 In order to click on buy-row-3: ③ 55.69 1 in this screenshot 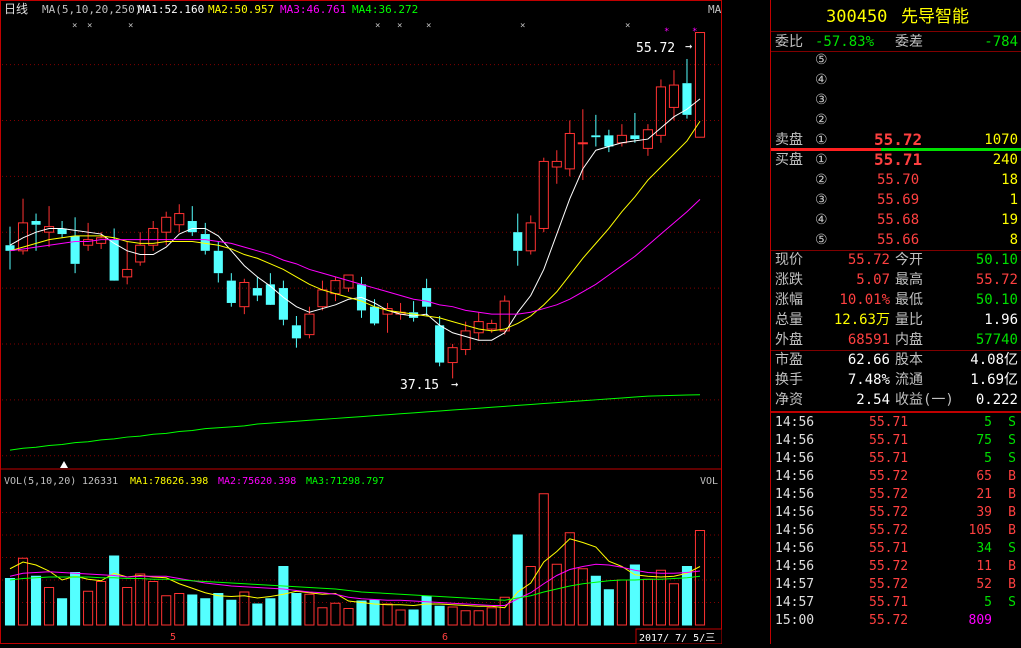, I will do `click(896, 200)`.